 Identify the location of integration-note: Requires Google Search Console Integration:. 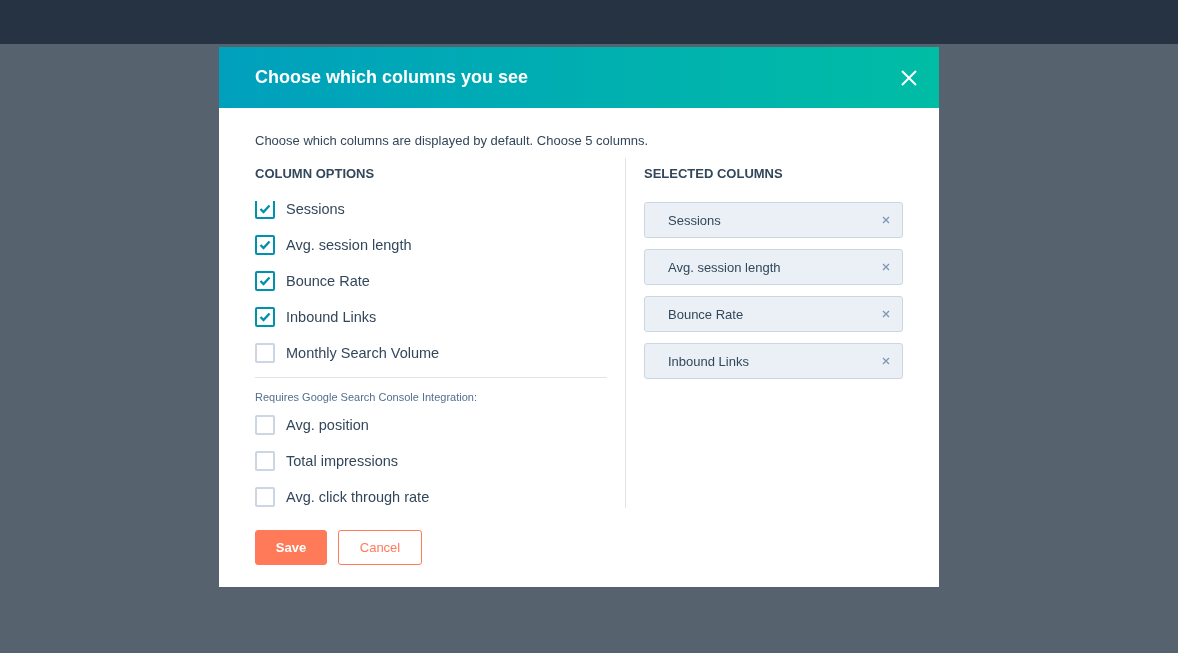
(366, 397).